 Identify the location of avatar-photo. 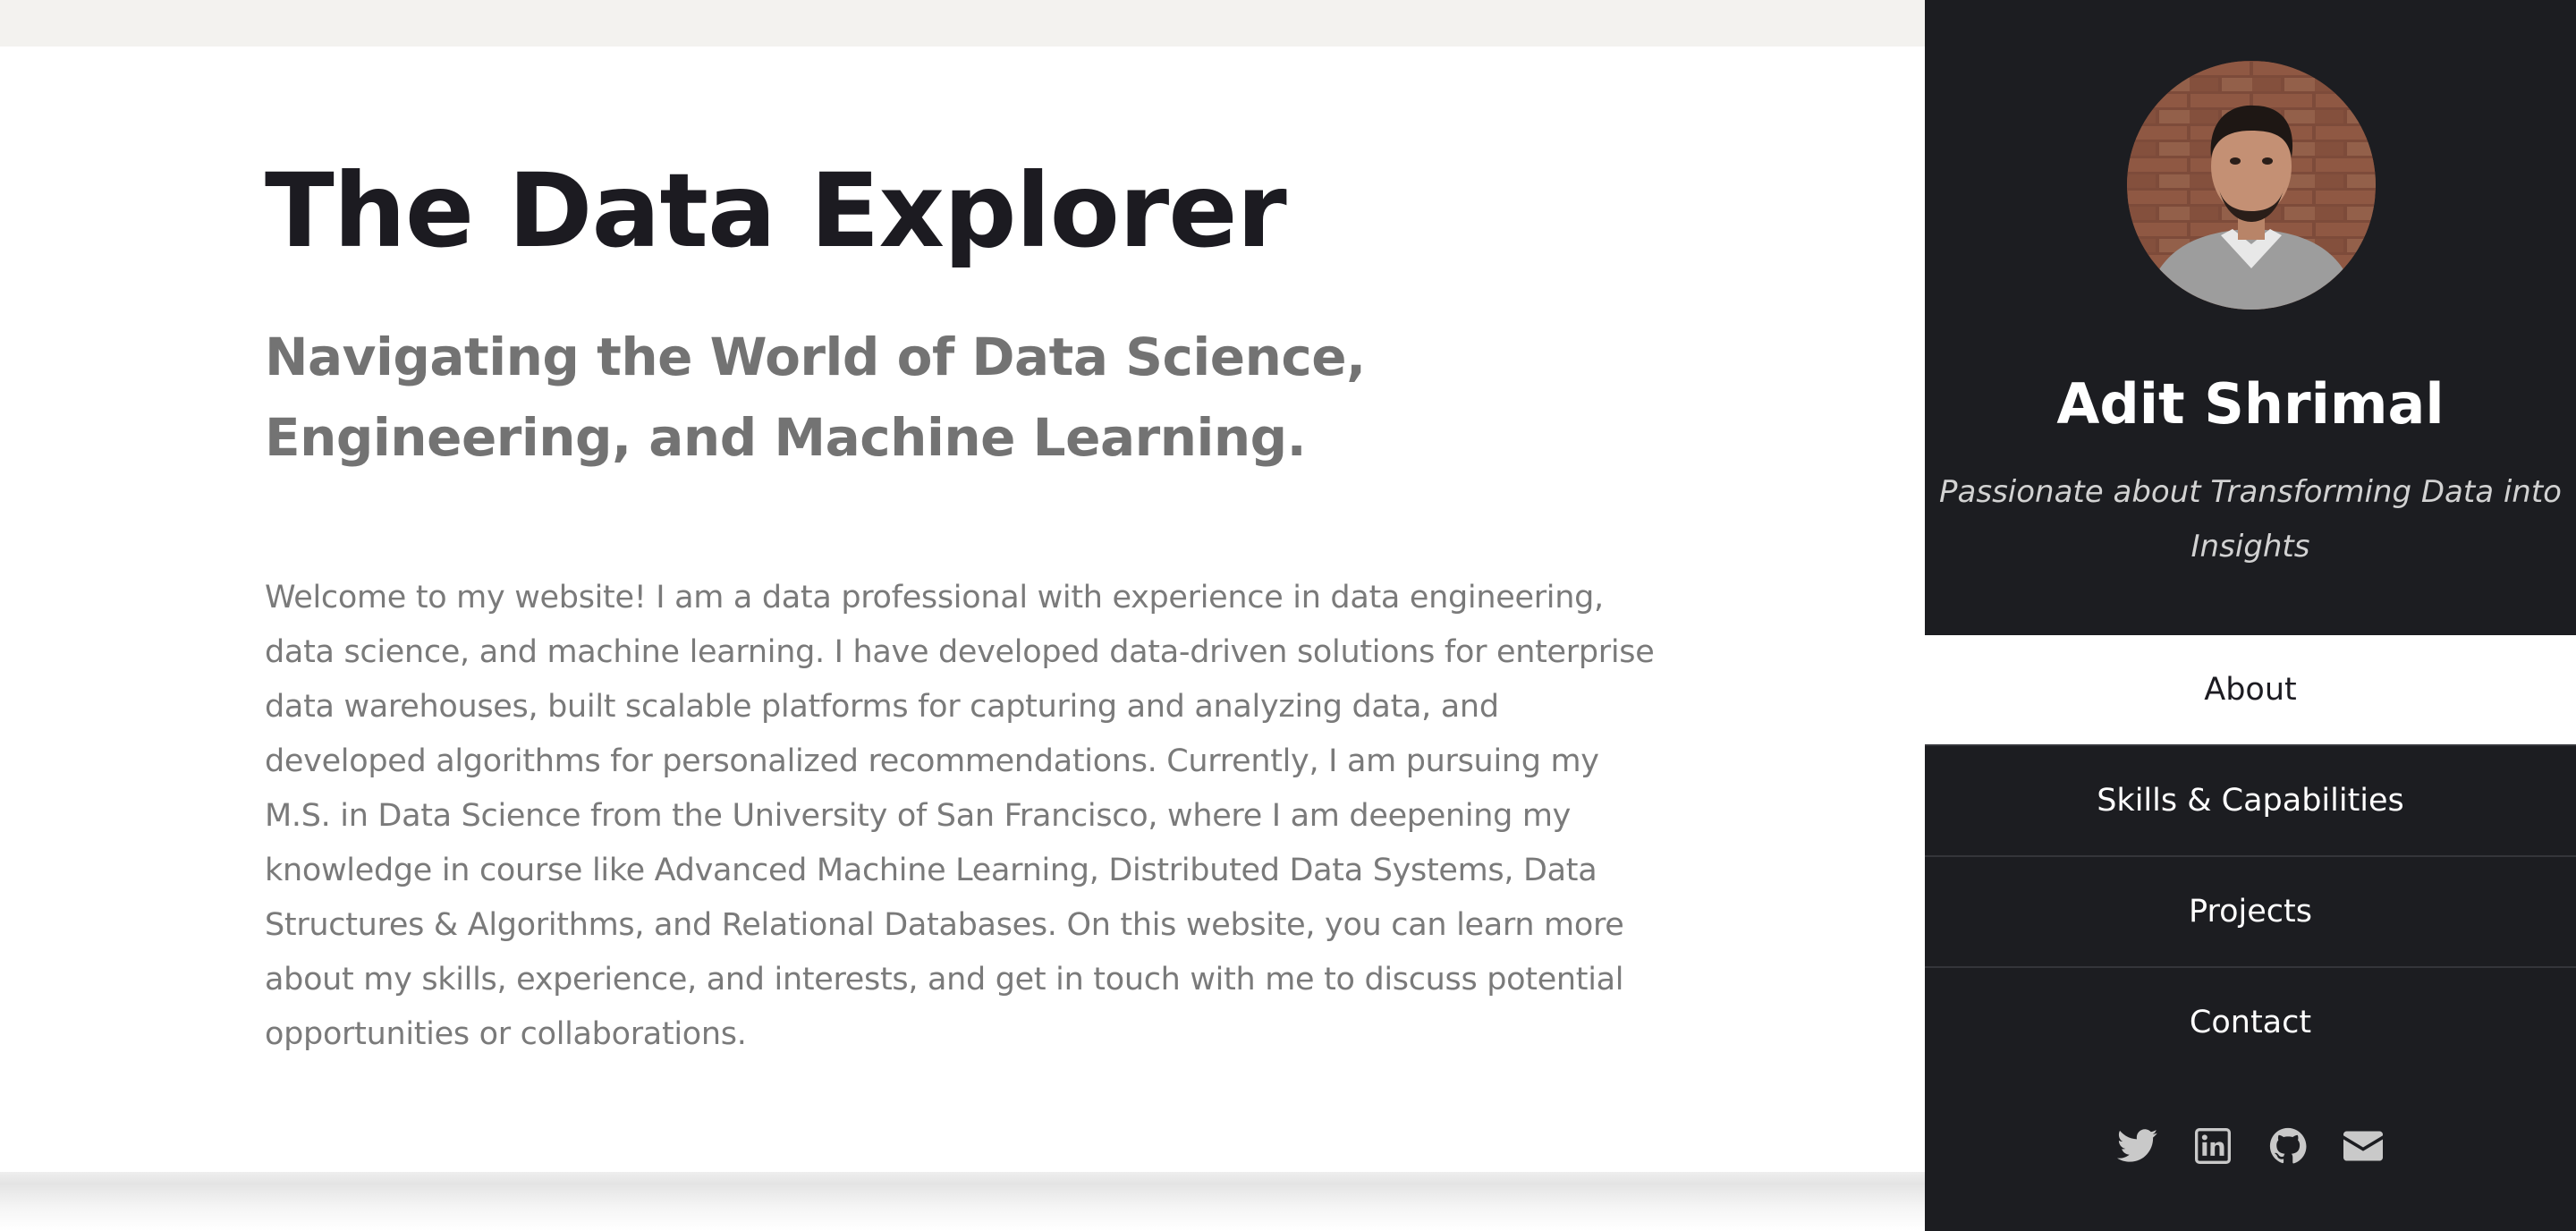
(2251, 185).